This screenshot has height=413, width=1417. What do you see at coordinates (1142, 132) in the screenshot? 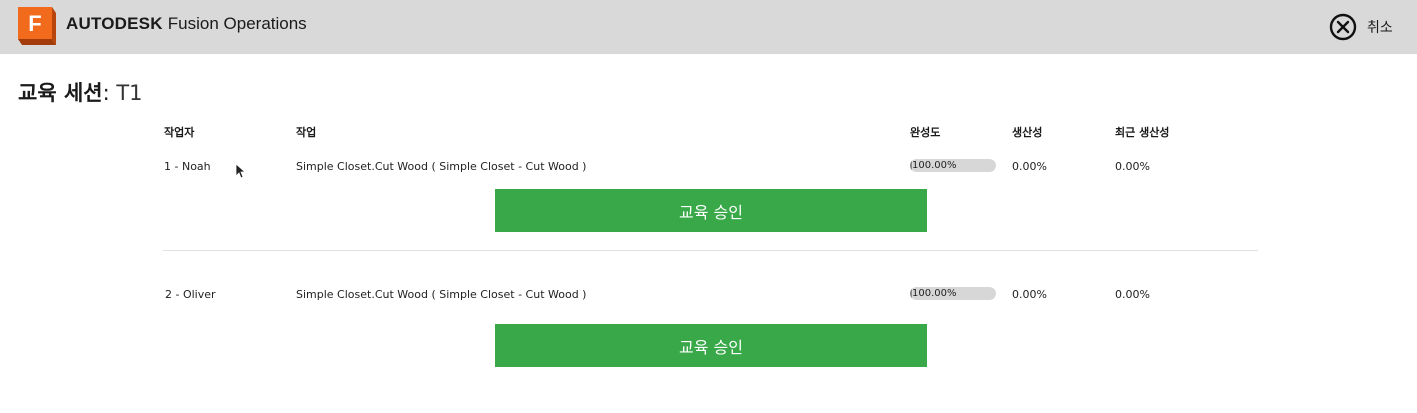
I see `column-header-recent-productivity: 최근 생산성` at bounding box center [1142, 132].